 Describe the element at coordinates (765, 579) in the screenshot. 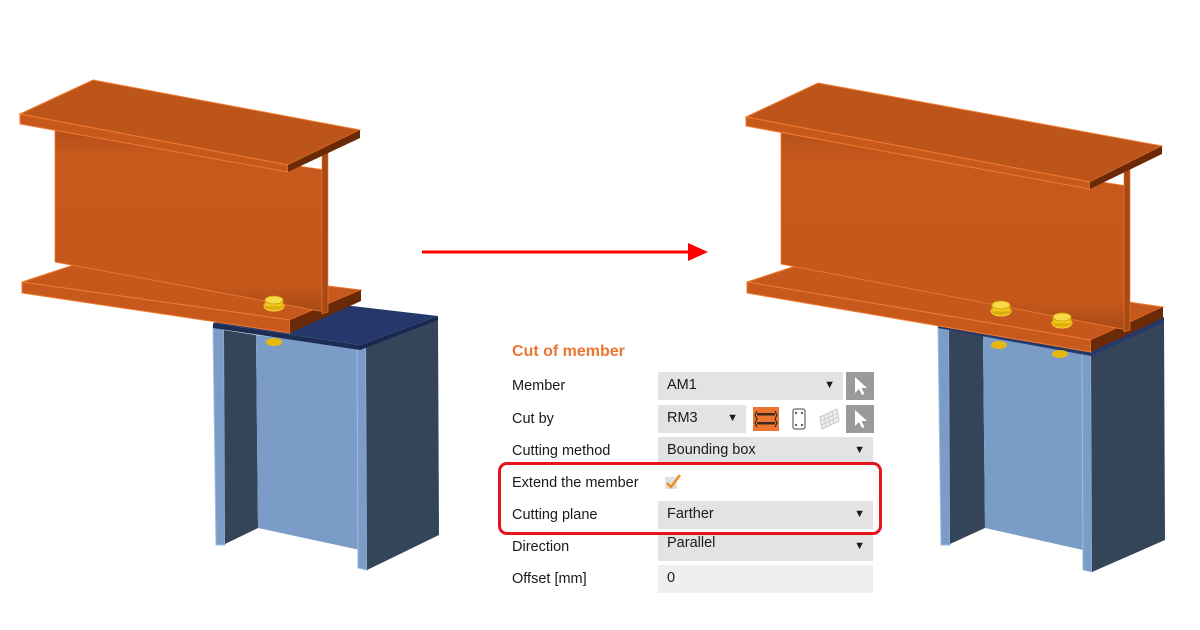

I see `offset-input: 0` at that location.